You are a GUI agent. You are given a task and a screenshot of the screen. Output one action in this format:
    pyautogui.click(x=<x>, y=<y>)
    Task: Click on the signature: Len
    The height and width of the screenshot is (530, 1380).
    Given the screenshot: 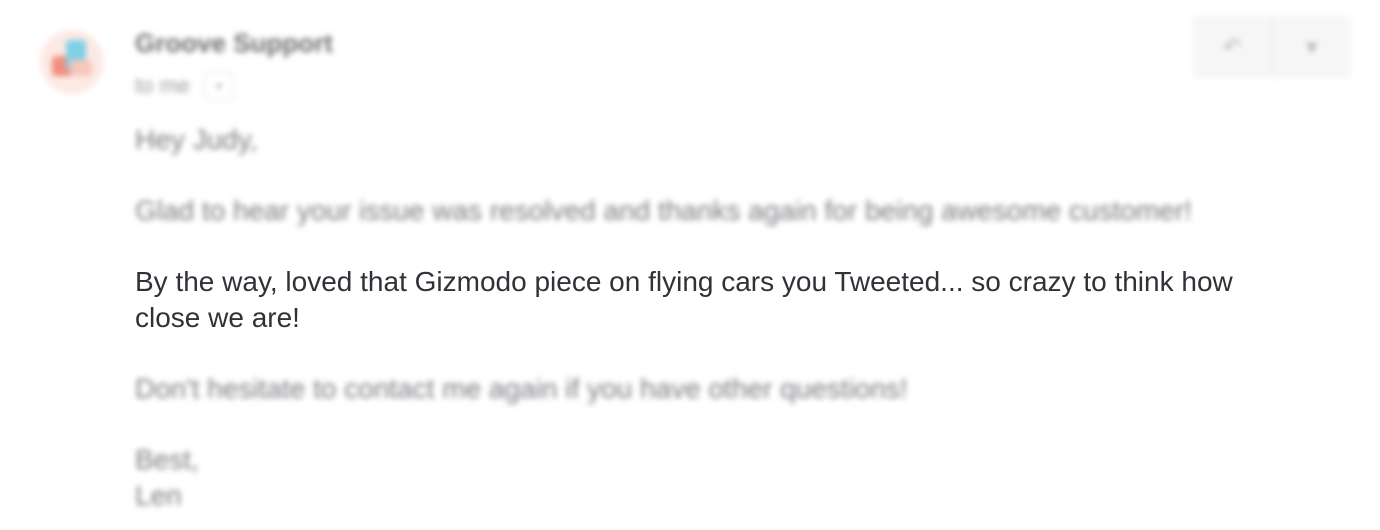 What is the action you would take?
    pyautogui.click(x=158, y=495)
    